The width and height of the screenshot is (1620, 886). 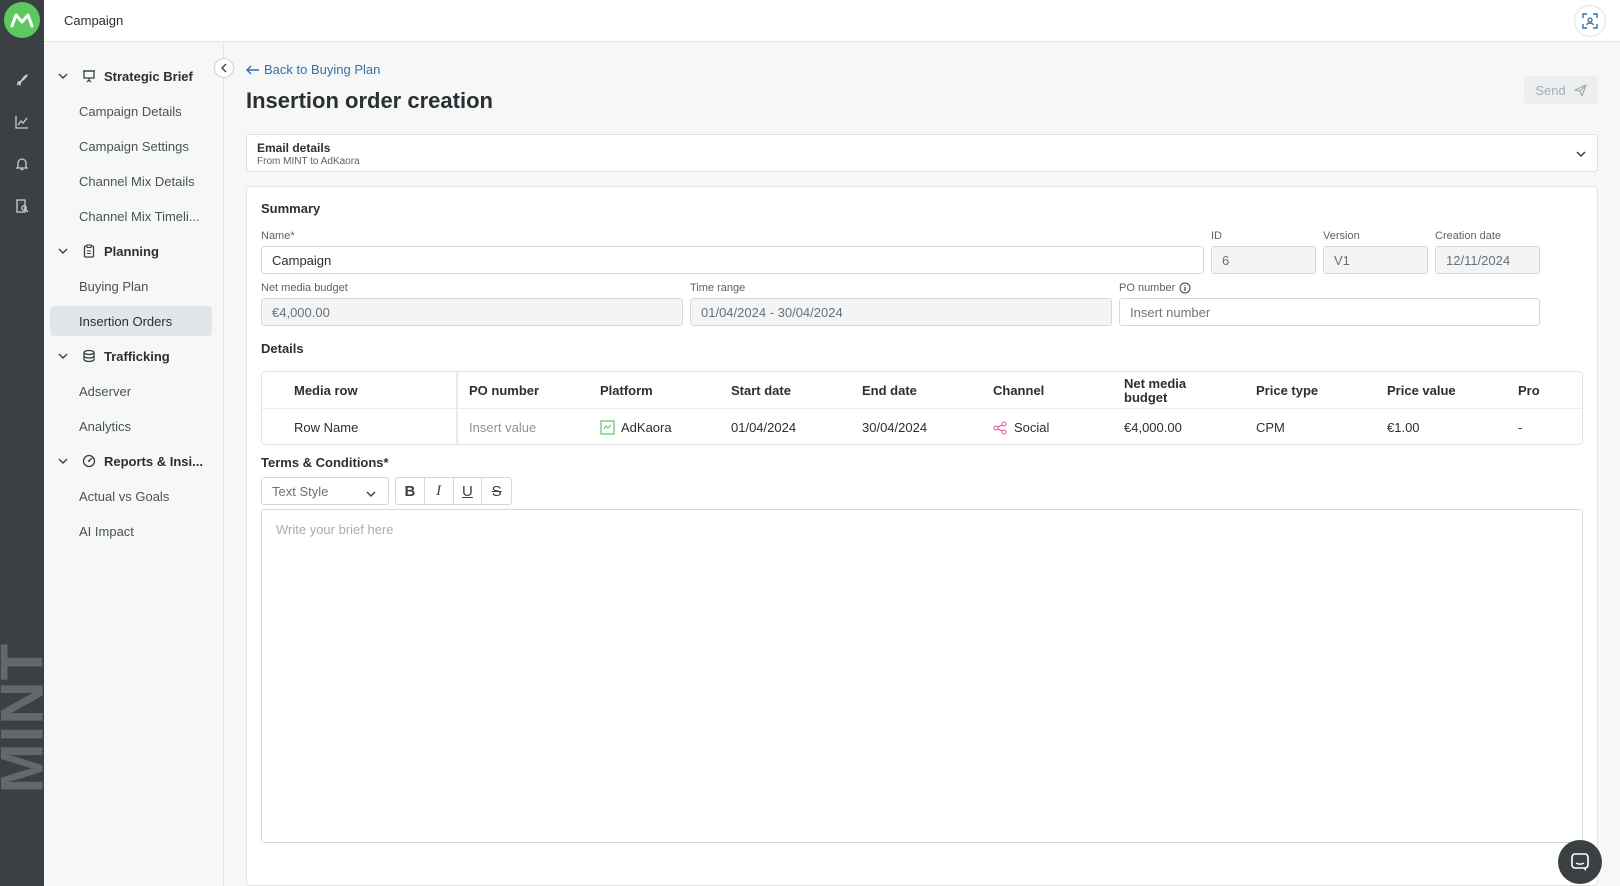 I want to click on column-header: Platform, so click(x=626, y=390).